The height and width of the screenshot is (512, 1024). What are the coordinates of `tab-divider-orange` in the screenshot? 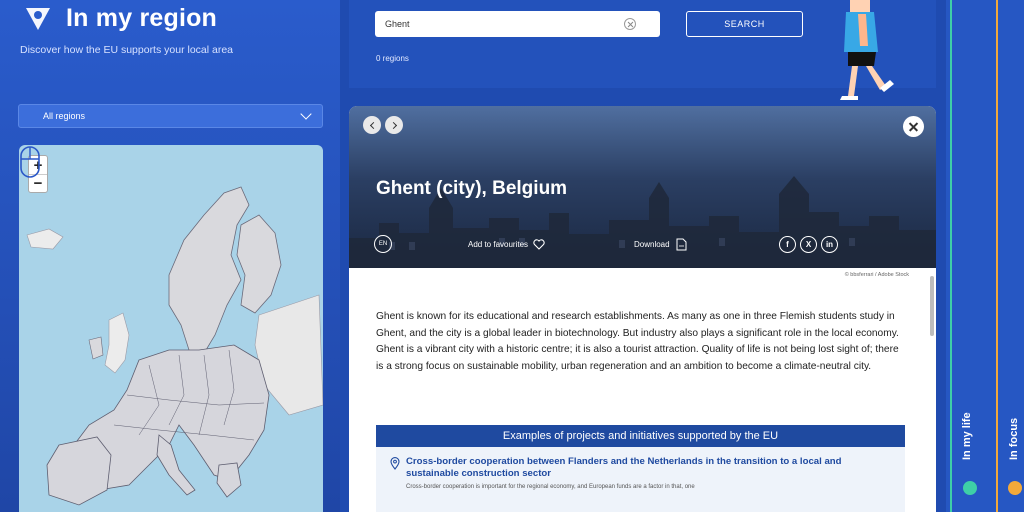 It's located at (997, 256).